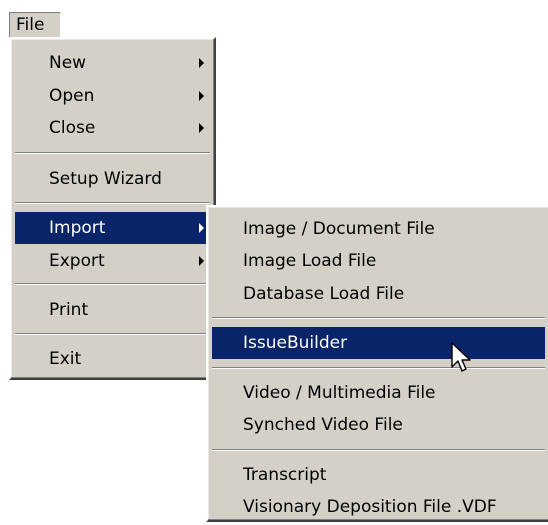 The height and width of the screenshot is (525, 548). I want to click on menu-item-label: Image Load File, so click(310, 261).